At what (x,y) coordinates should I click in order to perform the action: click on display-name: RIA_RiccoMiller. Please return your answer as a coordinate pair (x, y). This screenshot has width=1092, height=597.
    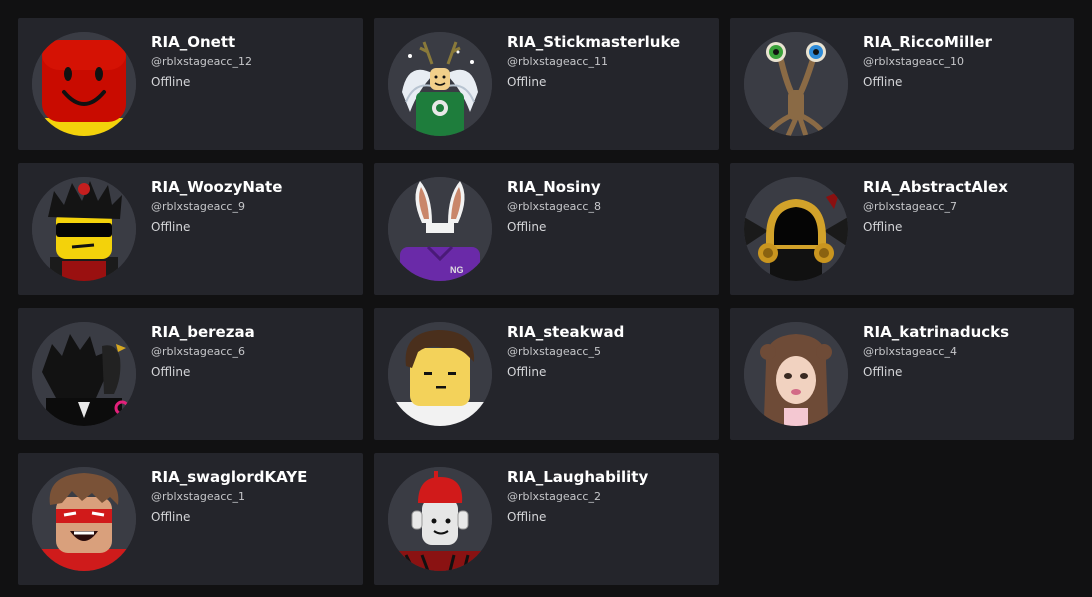
    Looking at the image, I should click on (964, 42).